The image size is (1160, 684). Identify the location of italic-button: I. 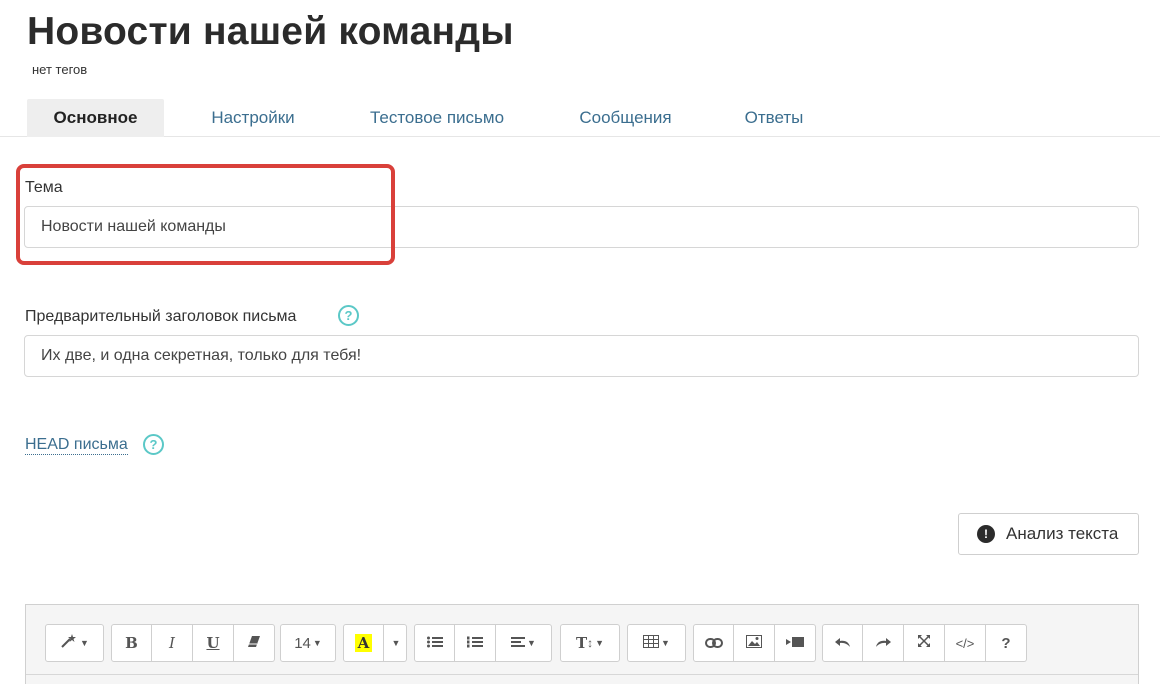
(172, 643).